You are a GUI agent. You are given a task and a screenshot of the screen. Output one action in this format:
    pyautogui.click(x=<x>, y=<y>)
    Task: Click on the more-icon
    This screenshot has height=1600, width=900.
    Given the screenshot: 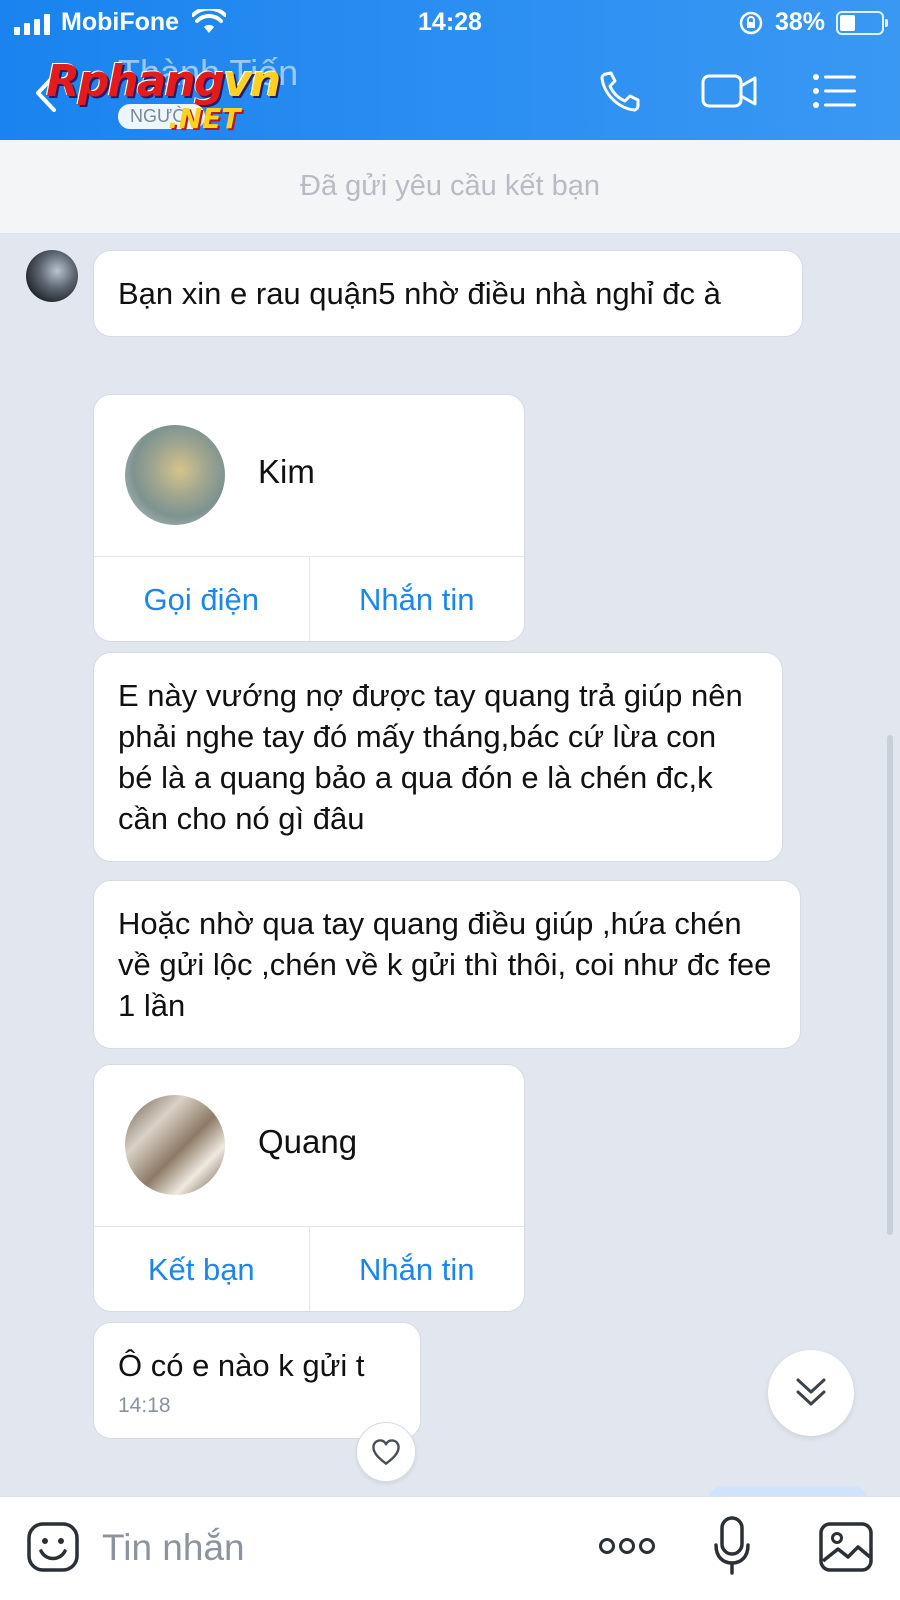 What is the action you would take?
    pyautogui.click(x=627, y=1546)
    